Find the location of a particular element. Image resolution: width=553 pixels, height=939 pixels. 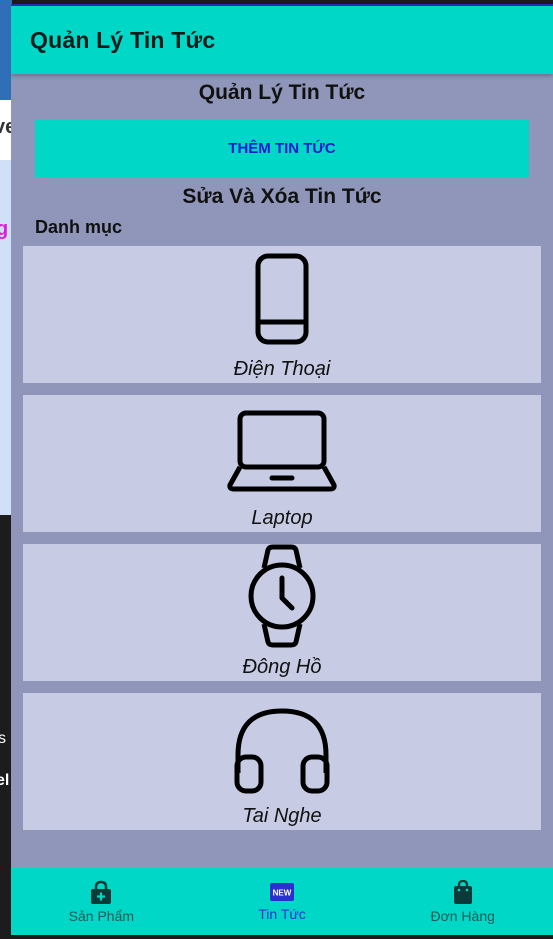

page-title: Quản Lý Tin Tức is located at coordinates (282, 92).